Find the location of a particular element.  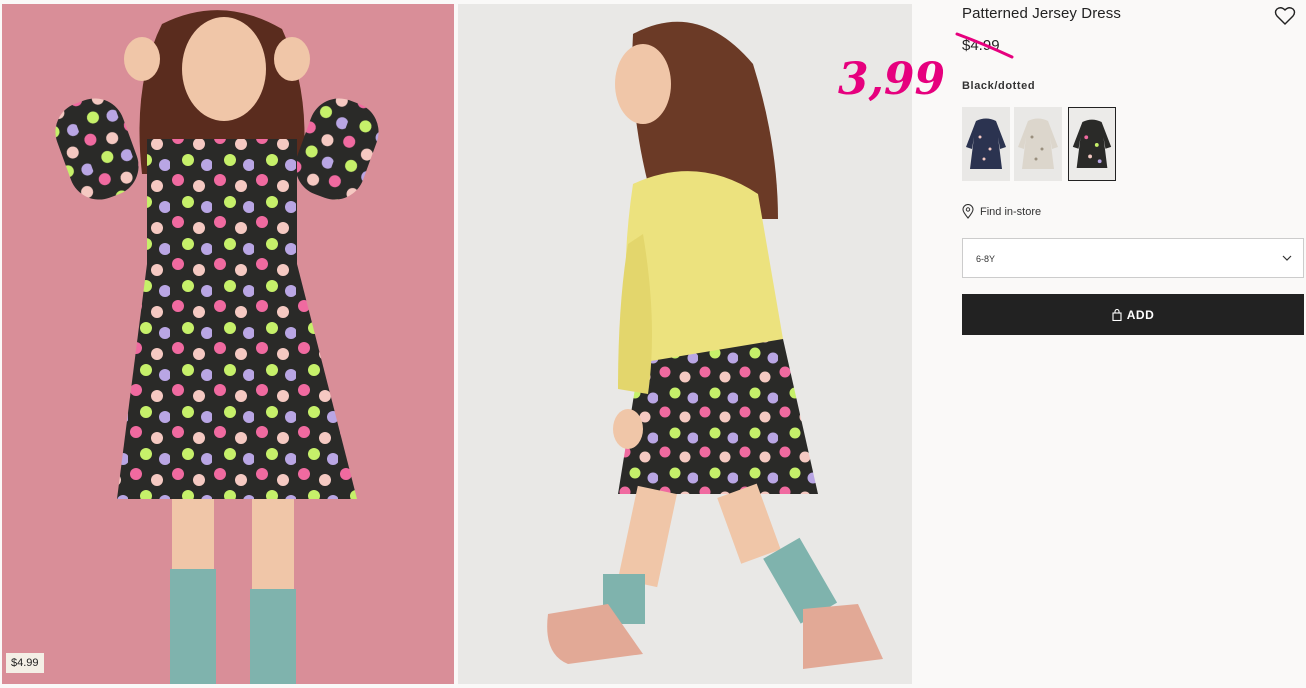

heart-icon is located at coordinates (1285, 16).